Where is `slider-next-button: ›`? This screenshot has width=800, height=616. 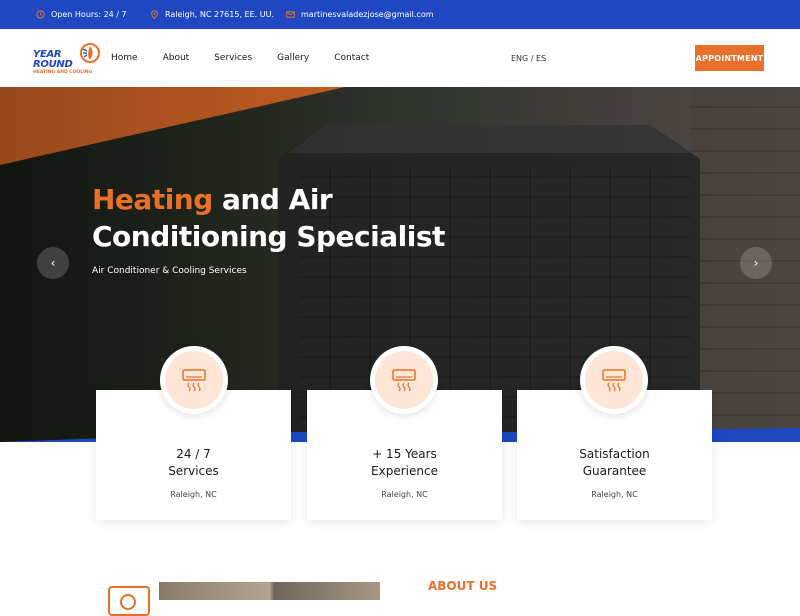
slider-next-button: › is located at coordinates (756, 263).